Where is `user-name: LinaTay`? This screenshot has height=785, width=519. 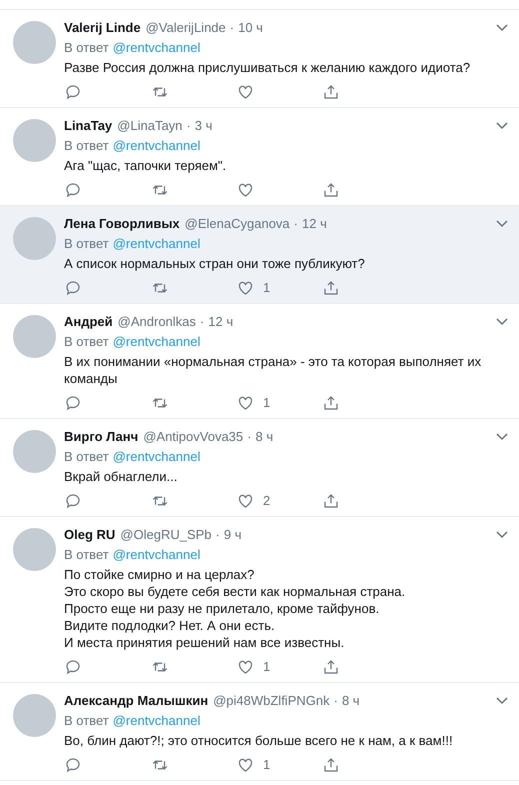
user-name: LinaTay is located at coordinates (88, 126).